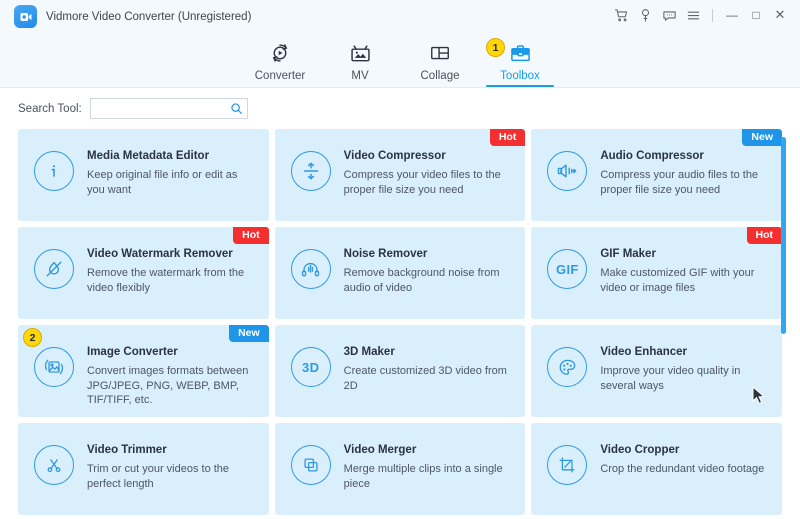 The height and width of the screenshot is (519, 800). What do you see at coordinates (360, 53) in the screenshot?
I see `mv-icon` at bounding box center [360, 53].